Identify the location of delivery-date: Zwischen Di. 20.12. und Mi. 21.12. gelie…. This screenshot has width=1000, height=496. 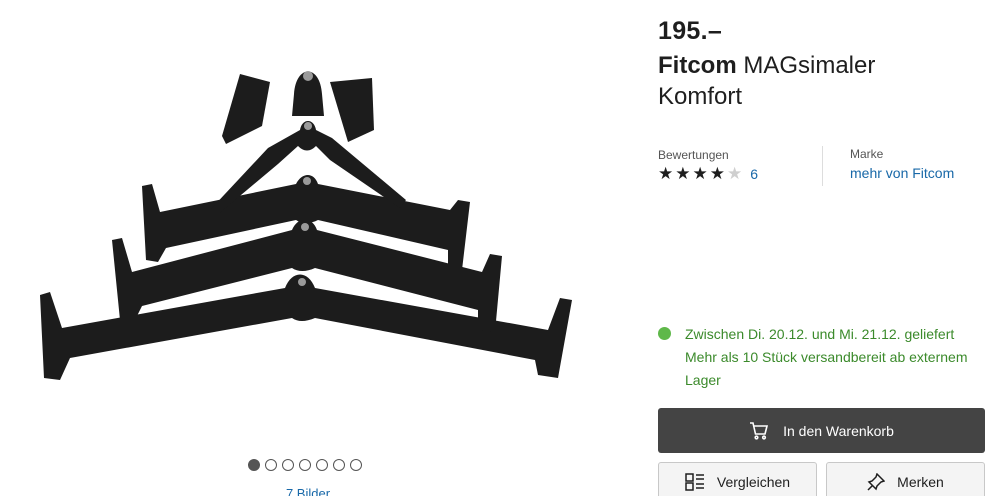
(820, 334).